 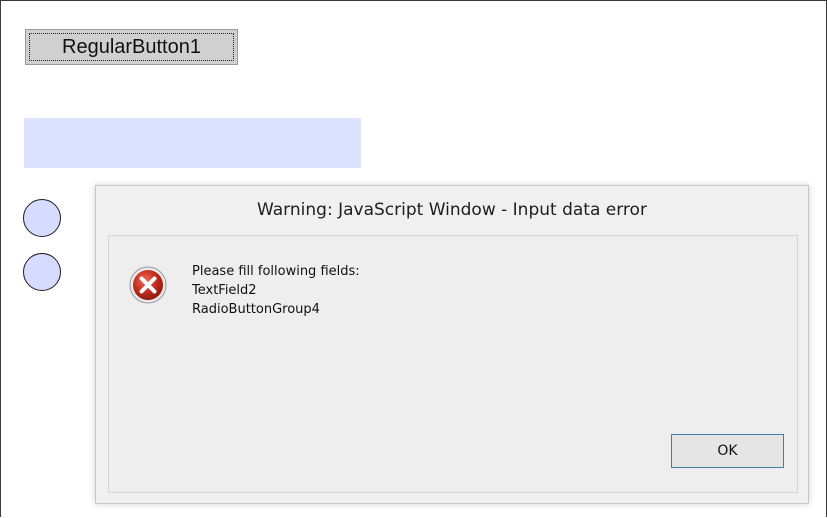 I want to click on regular-button-1: RegularButton1, so click(x=131, y=47).